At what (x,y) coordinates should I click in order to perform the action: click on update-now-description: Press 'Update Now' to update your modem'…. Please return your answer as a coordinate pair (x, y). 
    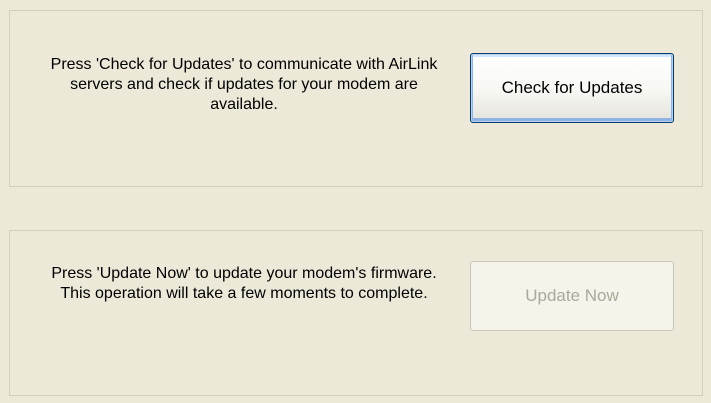
    Looking at the image, I should click on (244, 283).